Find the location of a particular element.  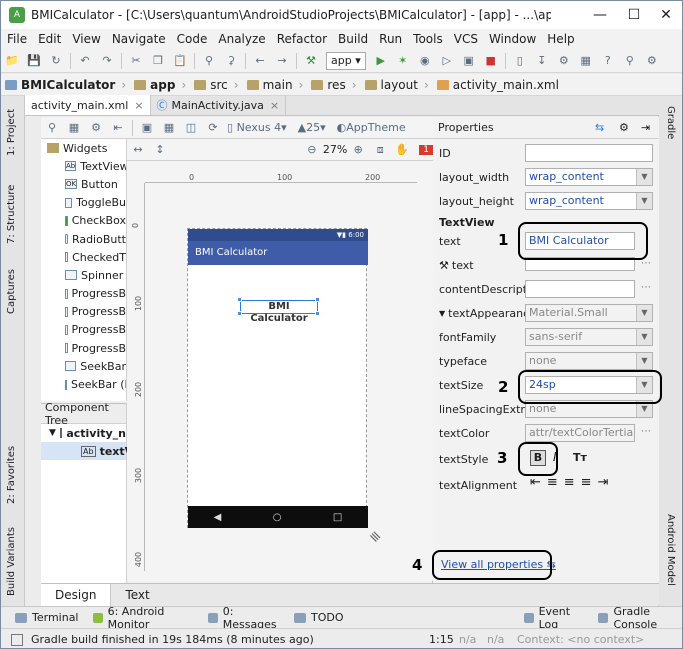

palette-item: SeekBar is located at coordinates (83, 366).